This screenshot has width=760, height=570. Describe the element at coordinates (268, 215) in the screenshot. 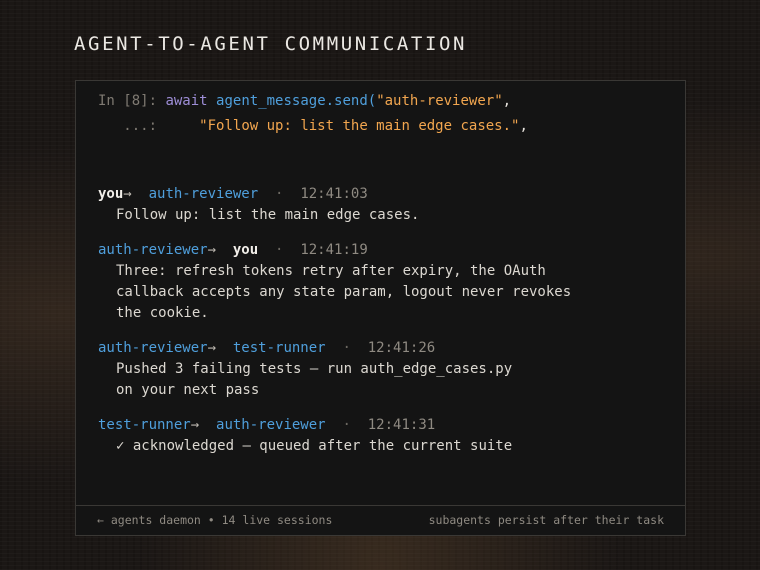

I see `message-body: Follow up: list the main edge cases.` at that location.